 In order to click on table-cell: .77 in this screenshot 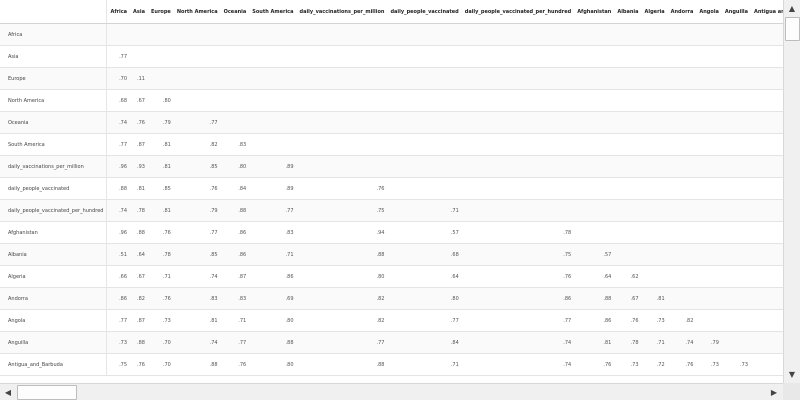, I will do `click(235, 342)`.